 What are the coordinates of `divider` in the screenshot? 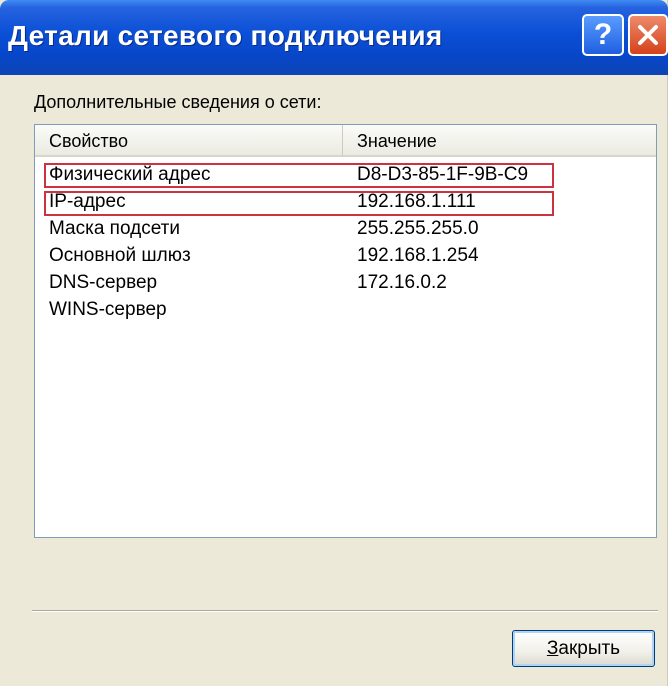 It's located at (345, 611).